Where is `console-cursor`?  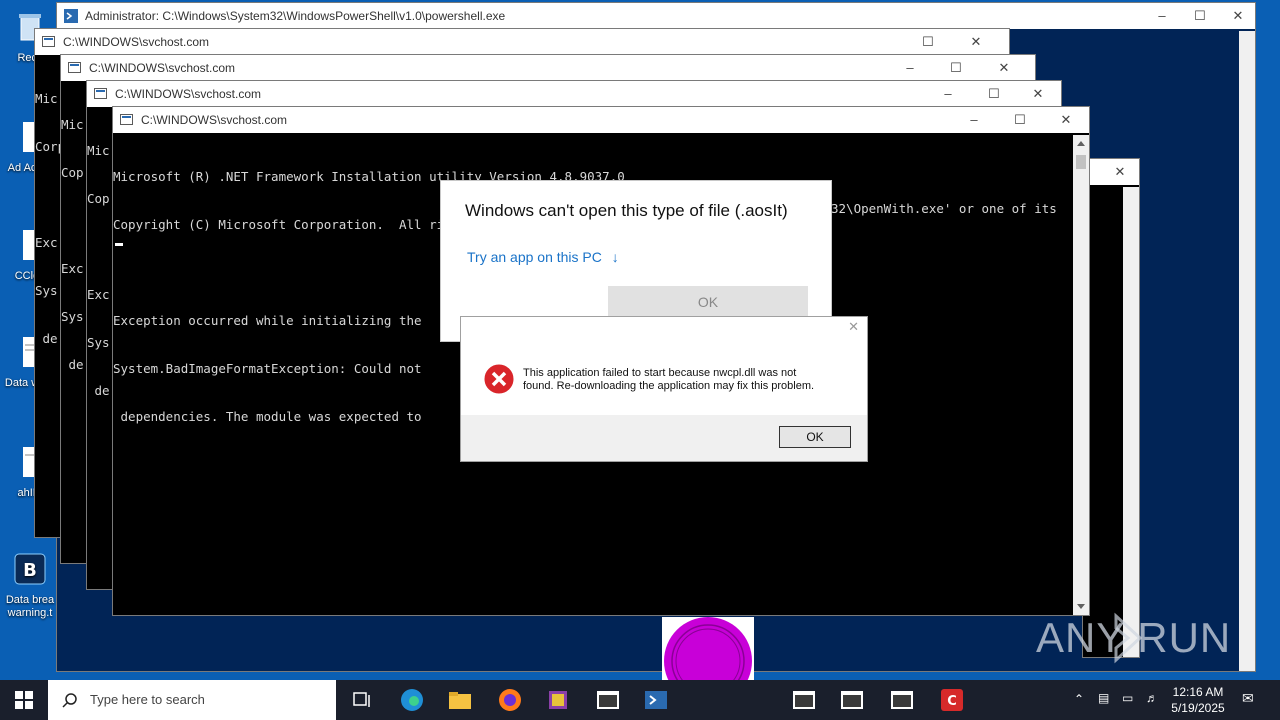
console-cursor is located at coordinates (119, 244).